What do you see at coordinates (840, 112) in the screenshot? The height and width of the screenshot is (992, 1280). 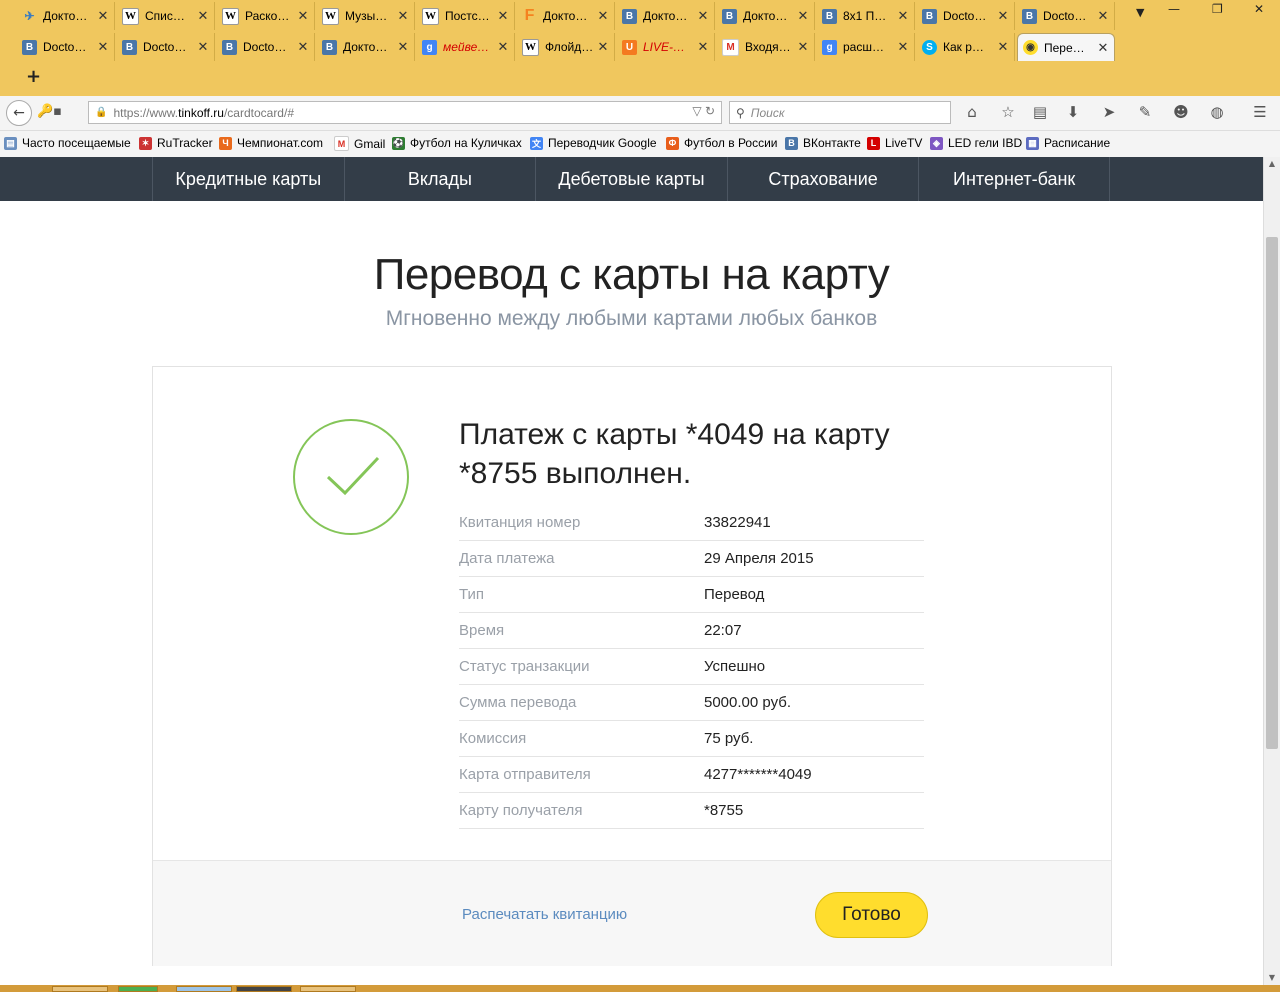 I see `search-input: ⚲ Поиск` at bounding box center [840, 112].